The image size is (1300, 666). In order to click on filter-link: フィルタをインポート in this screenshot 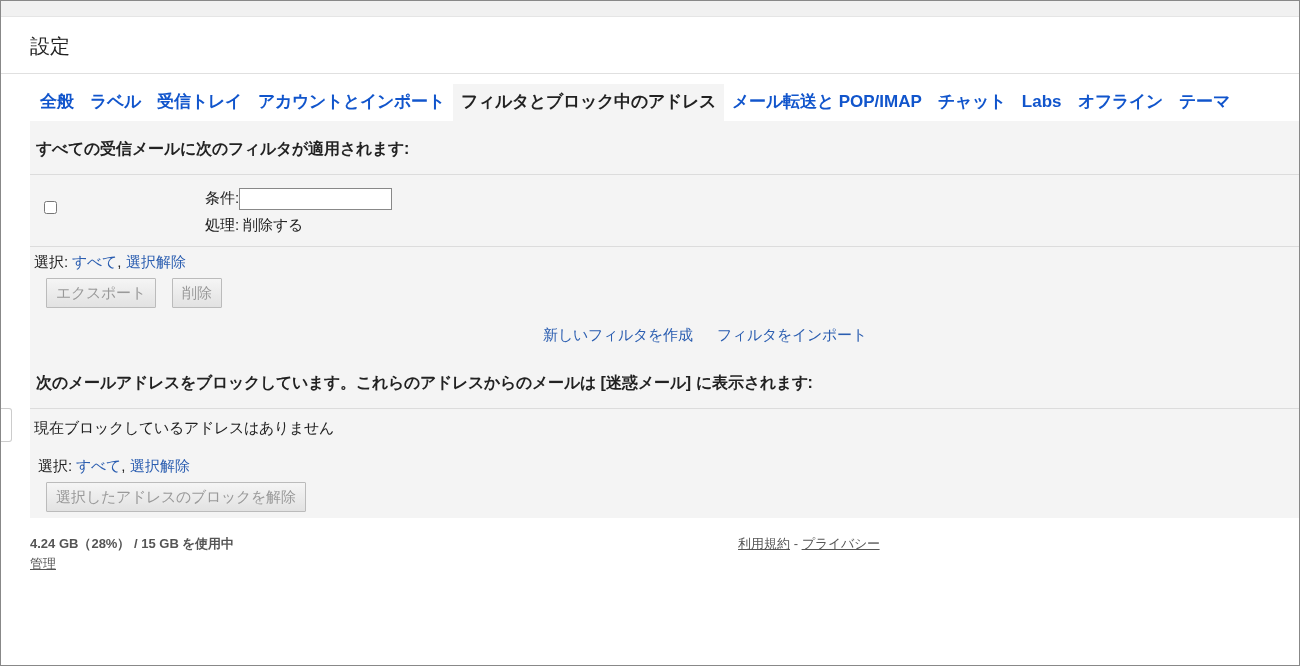, I will do `click(791, 335)`.